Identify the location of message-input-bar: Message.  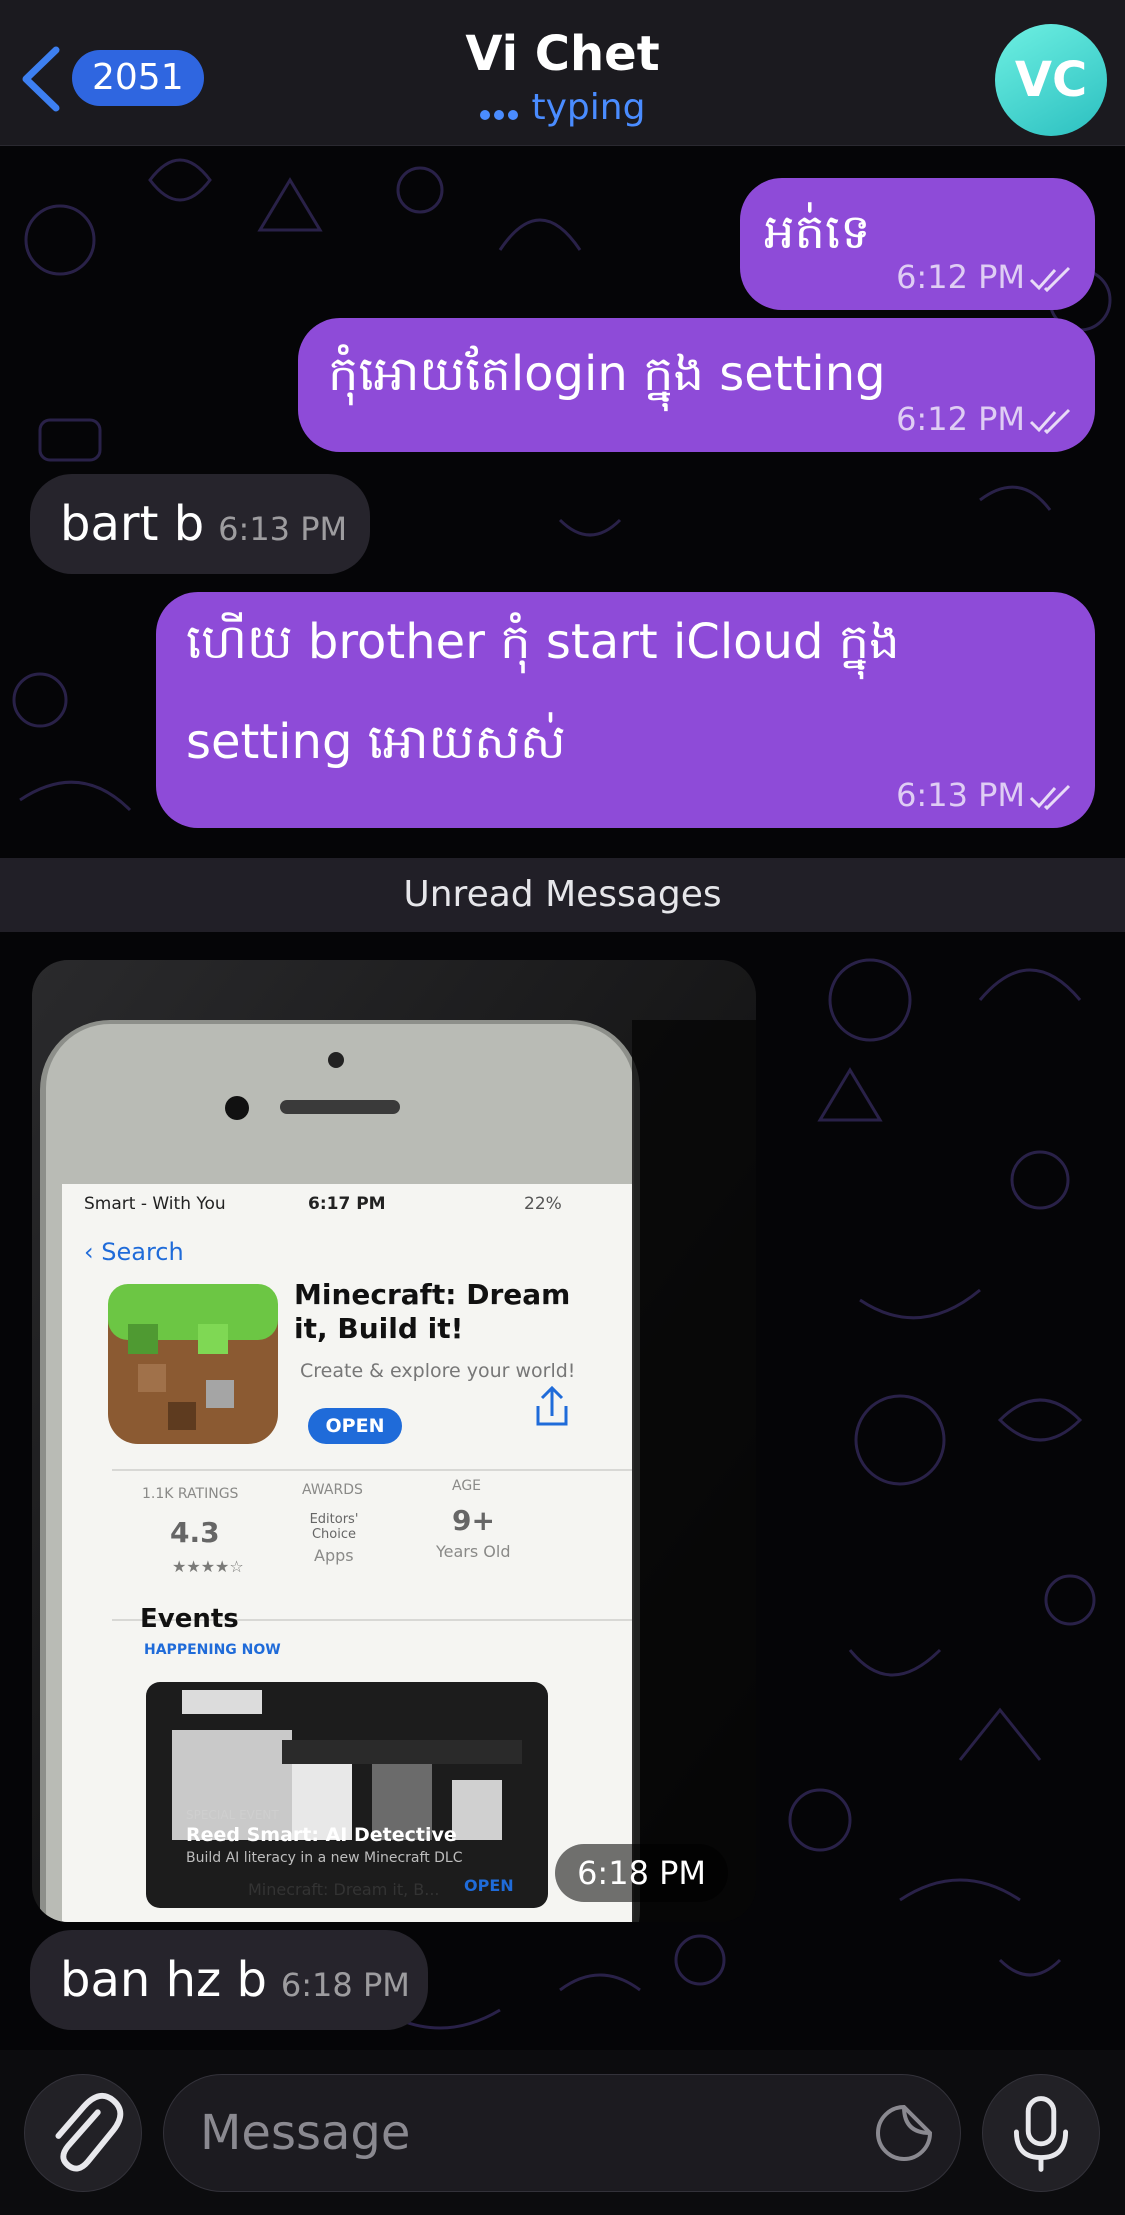
(562, 2132).